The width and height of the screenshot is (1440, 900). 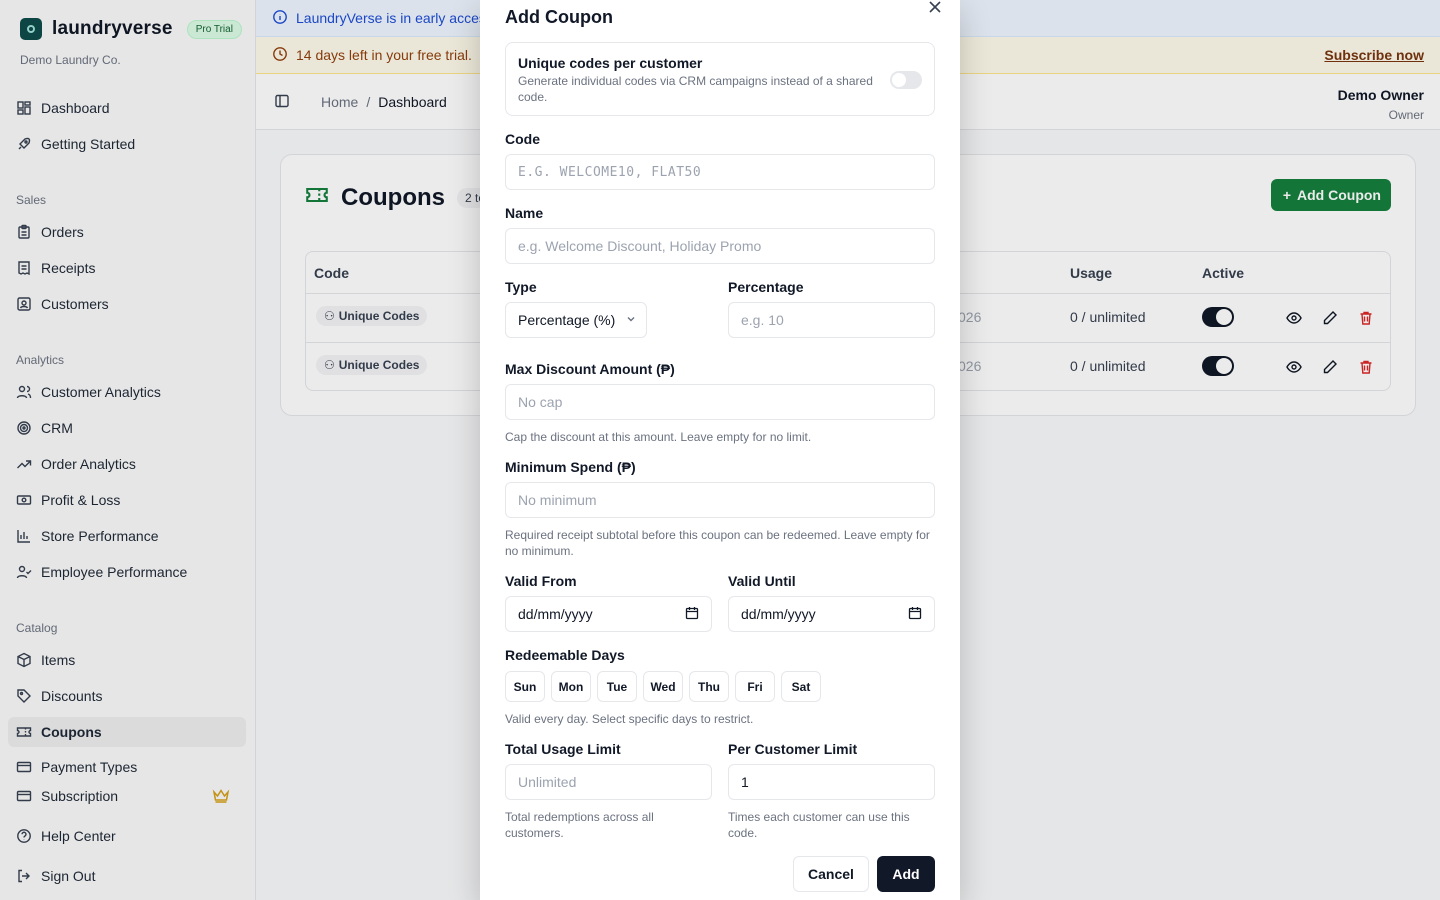 What do you see at coordinates (720, 172) in the screenshot?
I see `code-input` at bounding box center [720, 172].